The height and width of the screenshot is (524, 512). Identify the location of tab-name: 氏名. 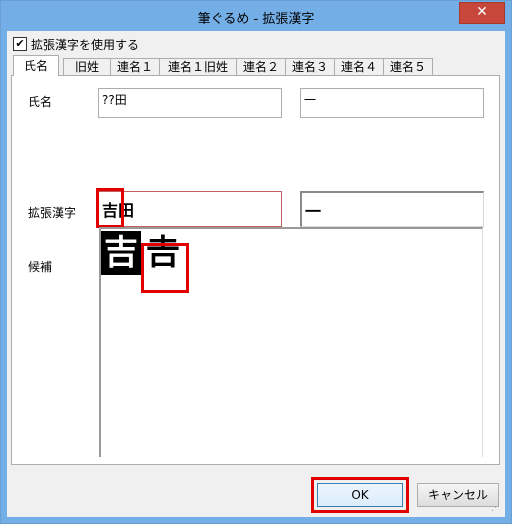
(36, 65).